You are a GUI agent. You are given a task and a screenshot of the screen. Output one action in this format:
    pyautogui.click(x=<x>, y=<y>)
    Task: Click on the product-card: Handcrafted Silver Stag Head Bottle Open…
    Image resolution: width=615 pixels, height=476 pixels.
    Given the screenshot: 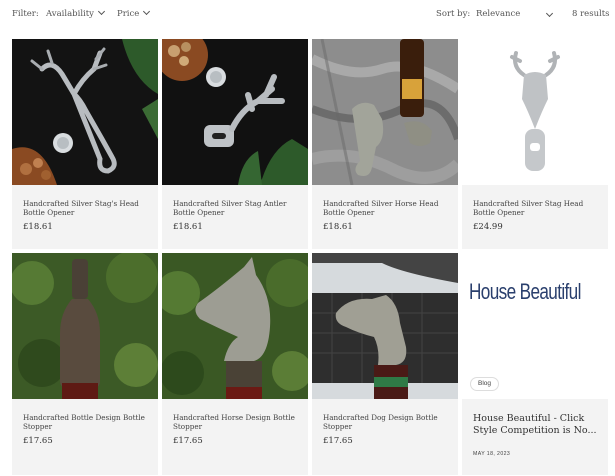 What is the action you would take?
    pyautogui.click(x=535, y=144)
    